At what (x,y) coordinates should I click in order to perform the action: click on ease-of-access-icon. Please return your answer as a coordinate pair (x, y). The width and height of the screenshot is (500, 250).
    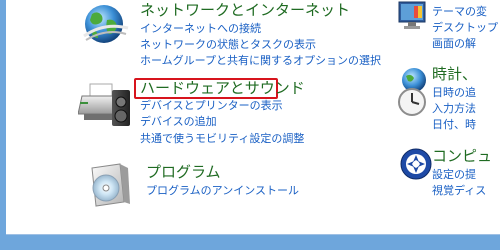
    Looking at the image, I should click on (416, 164).